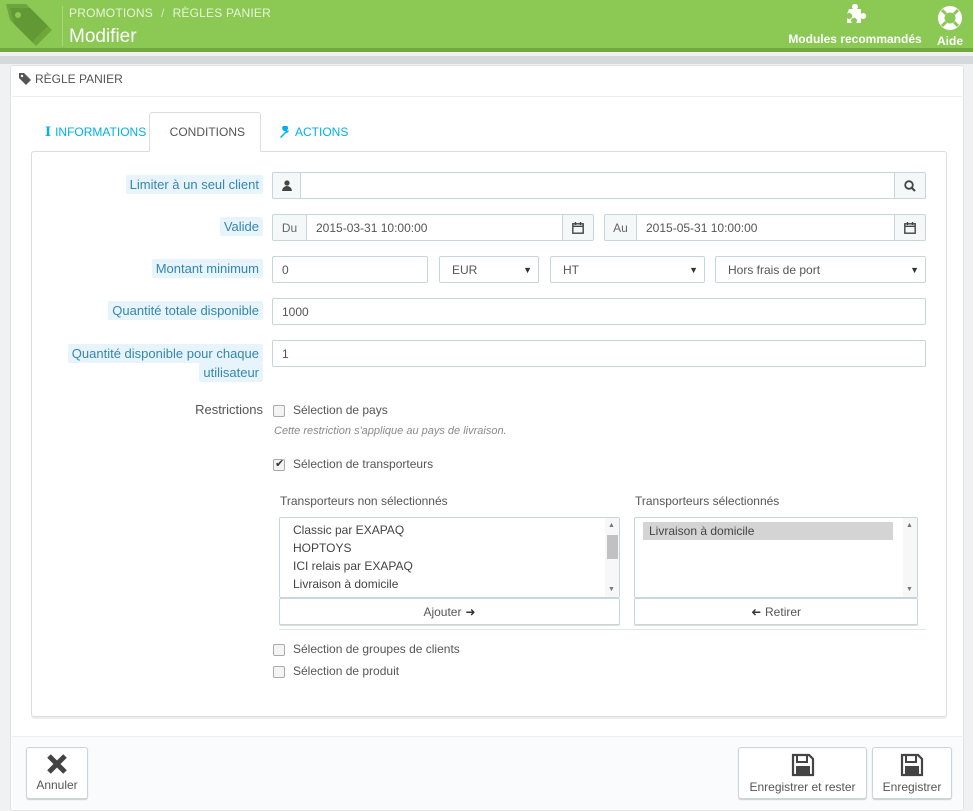 The width and height of the screenshot is (973, 811). Describe the element at coordinates (205, 132) in the screenshot. I see `tab-conditions: CONDITIONS` at that location.